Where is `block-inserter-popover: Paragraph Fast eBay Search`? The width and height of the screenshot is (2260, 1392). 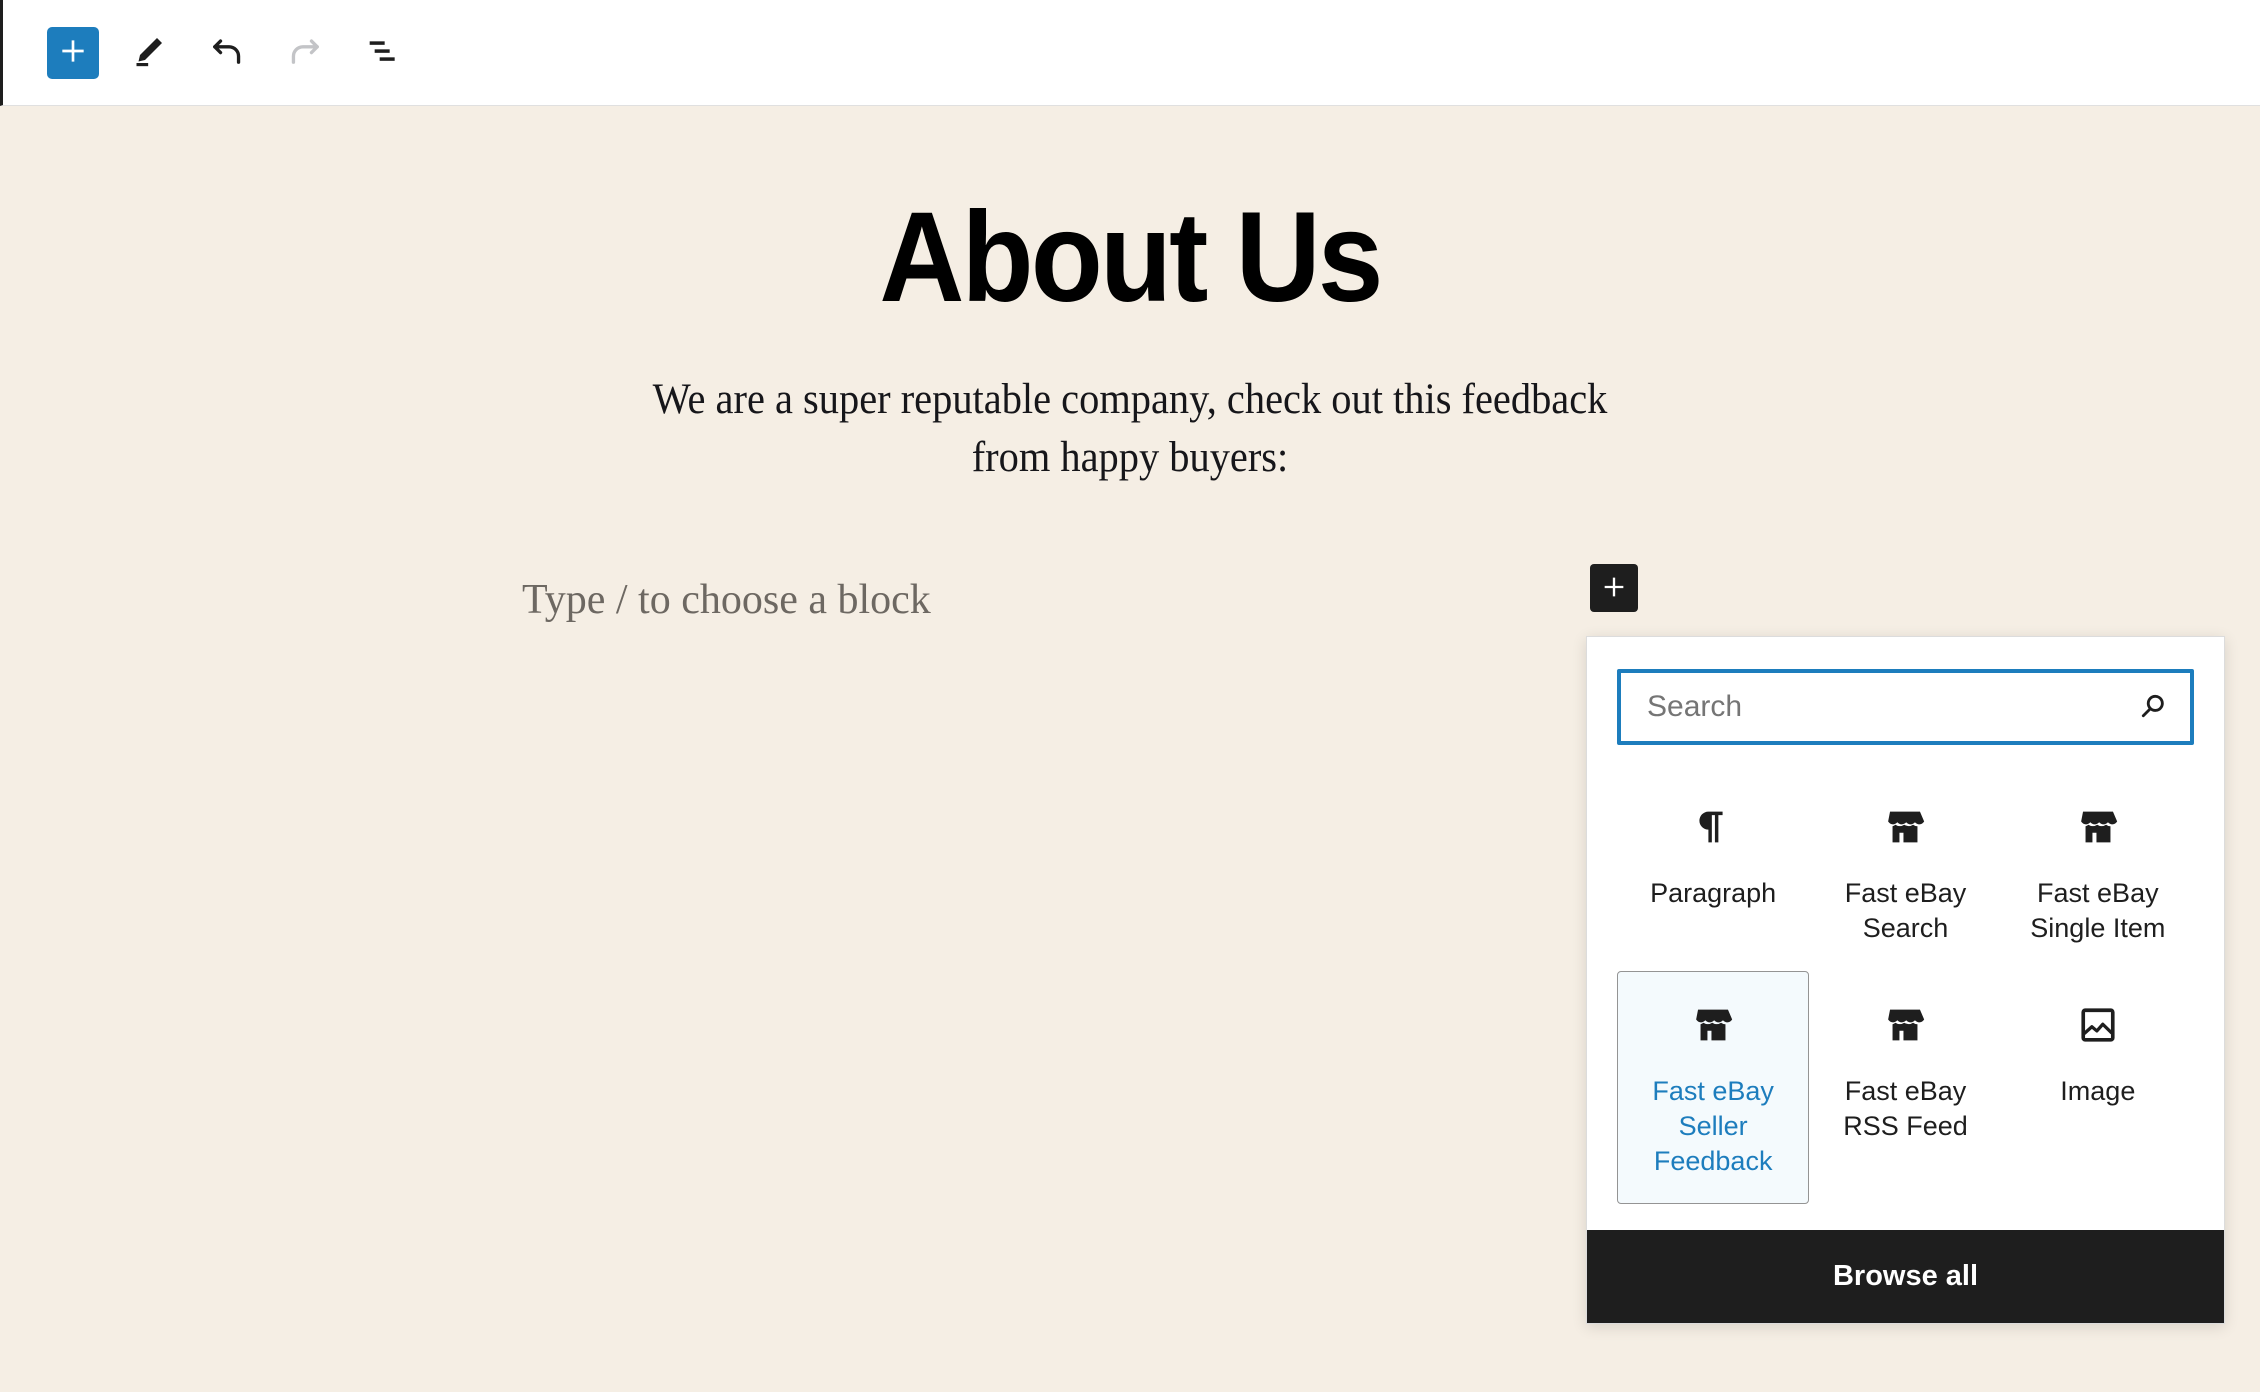 block-inserter-popover: Paragraph Fast eBay Search is located at coordinates (1905, 980).